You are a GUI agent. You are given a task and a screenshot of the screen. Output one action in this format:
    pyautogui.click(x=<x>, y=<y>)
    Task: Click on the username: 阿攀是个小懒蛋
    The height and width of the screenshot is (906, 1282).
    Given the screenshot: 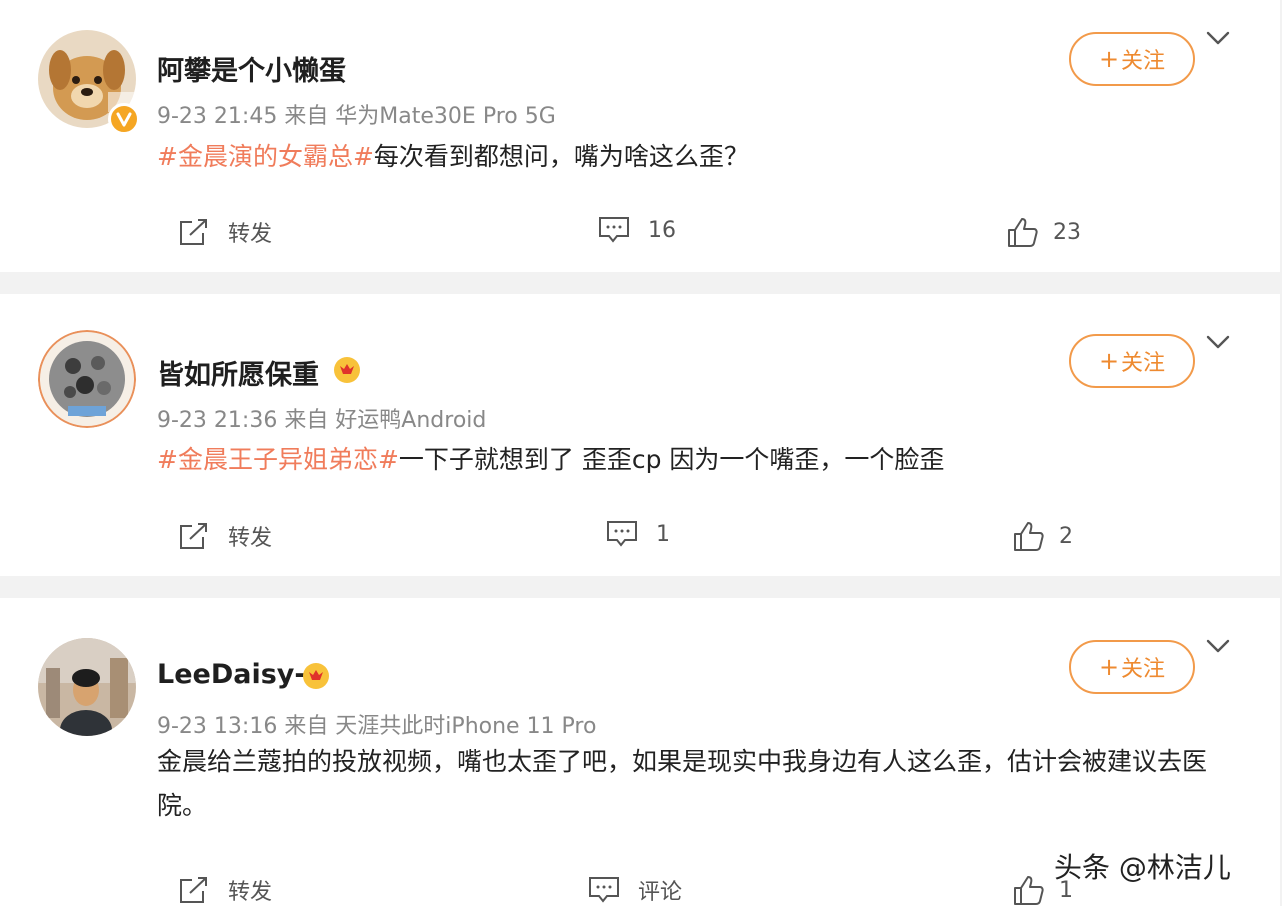 What is the action you would take?
    pyautogui.click(x=251, y=68)
    